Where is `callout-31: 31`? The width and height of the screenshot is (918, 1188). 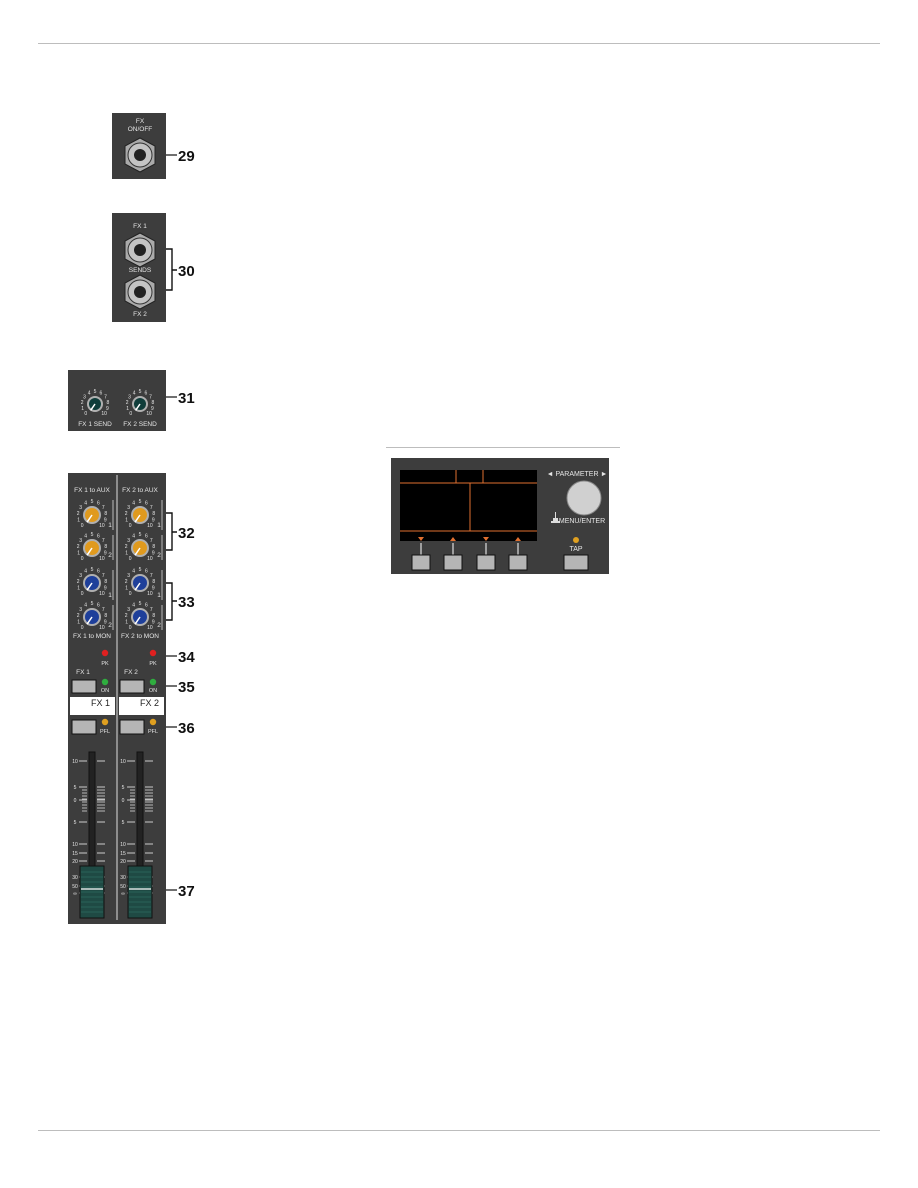
callout-31: 31 is located at coordinates (186, 398).